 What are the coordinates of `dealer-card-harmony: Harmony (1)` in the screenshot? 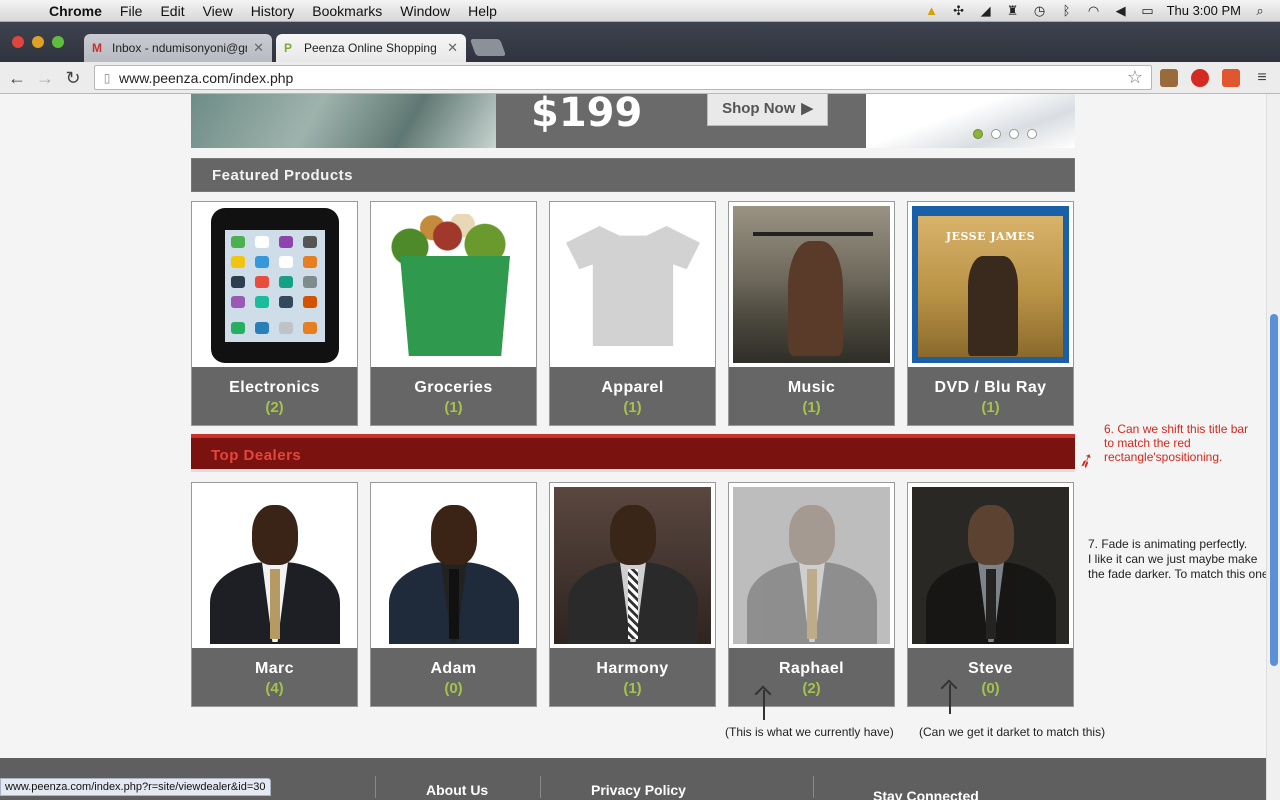 It's located at (632, 594).